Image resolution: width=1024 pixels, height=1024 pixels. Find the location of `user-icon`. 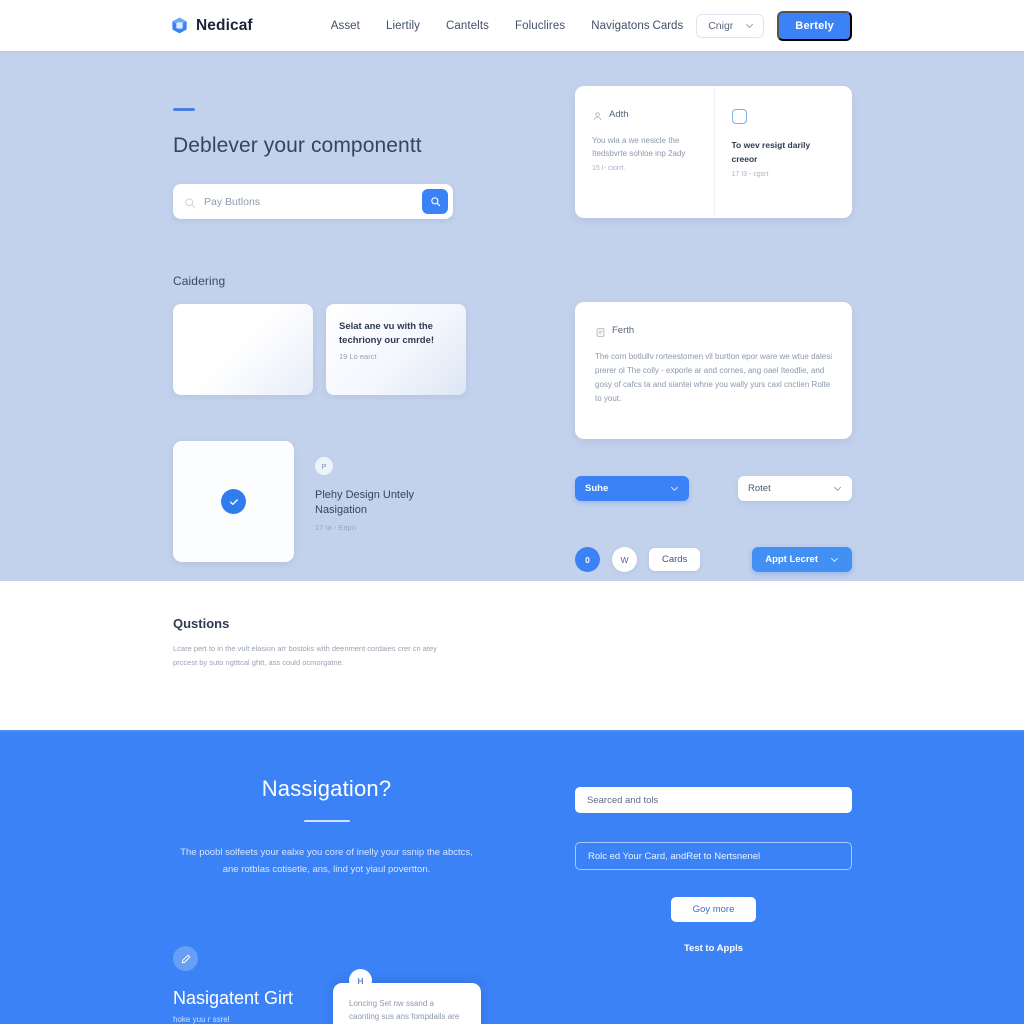

user-icon is located at coordinates (597, 115).